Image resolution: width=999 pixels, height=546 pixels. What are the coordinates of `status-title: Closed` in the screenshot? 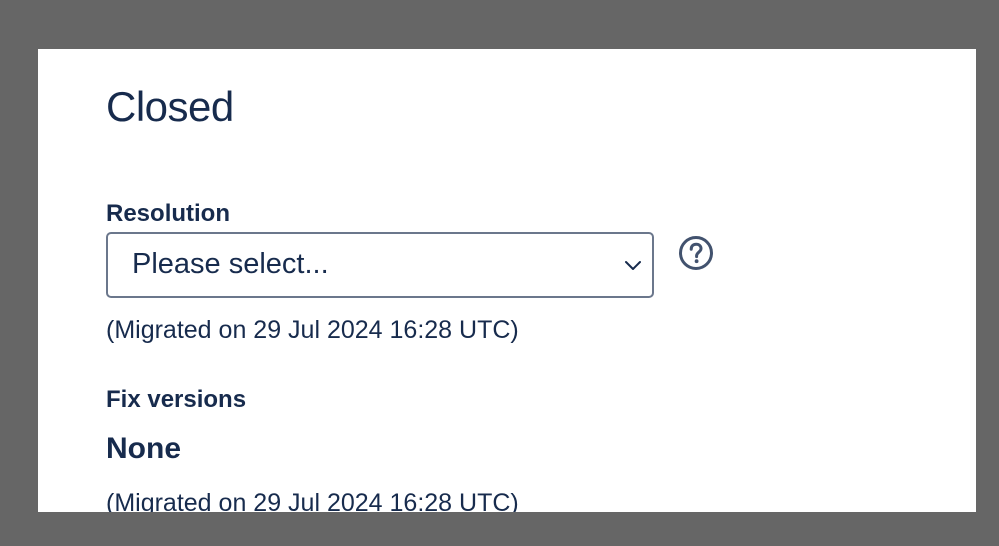 It's located at (170, 106).